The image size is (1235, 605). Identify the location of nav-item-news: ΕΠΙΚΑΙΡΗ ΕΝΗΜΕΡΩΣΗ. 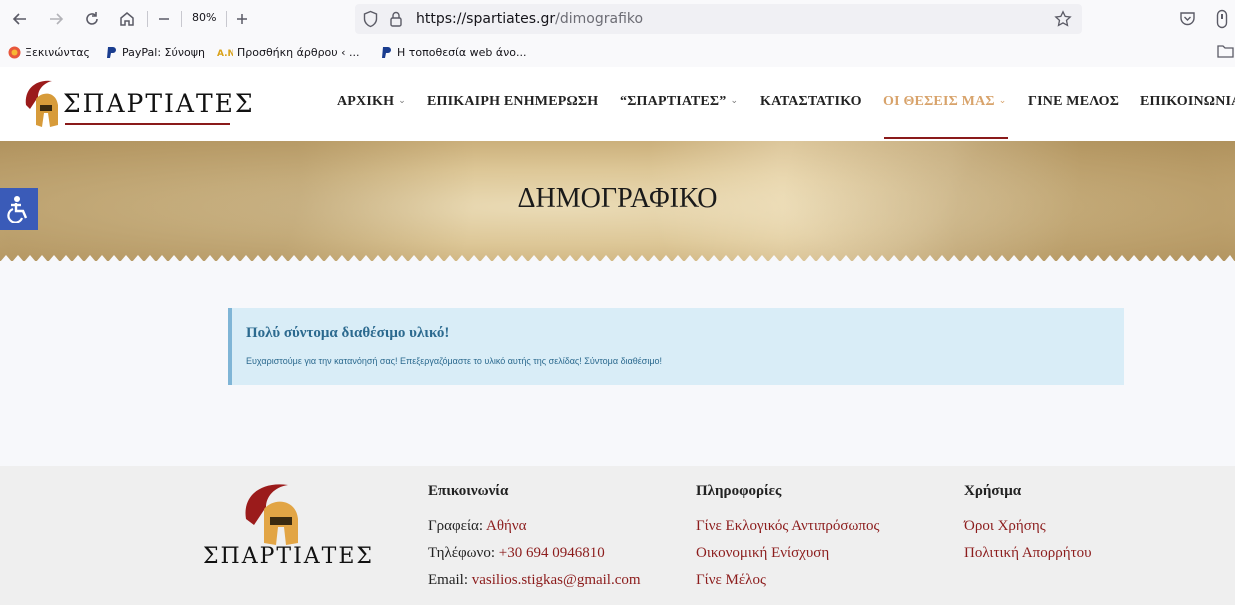
(512, 102).